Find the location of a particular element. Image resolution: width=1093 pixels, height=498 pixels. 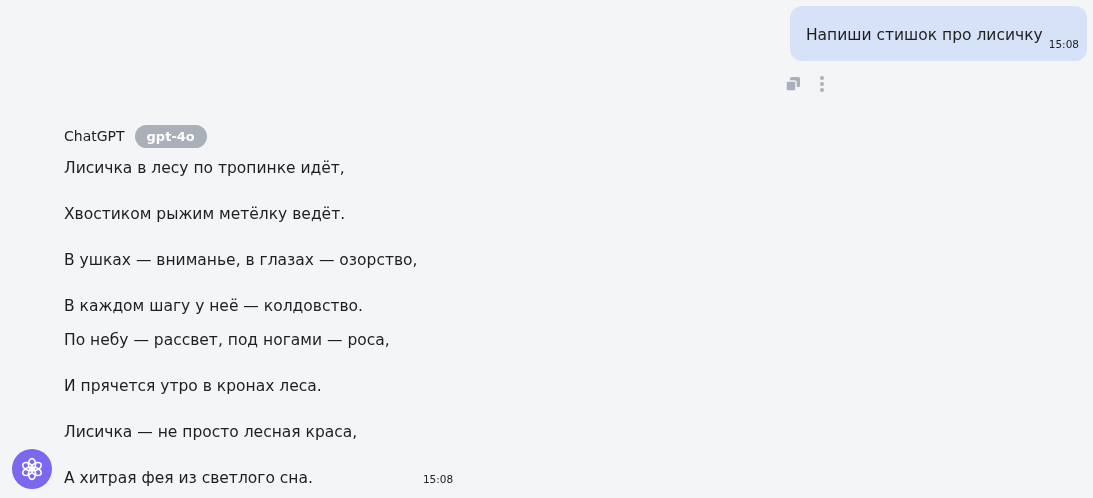

poem-line: Лисичка в лесу по тропинке идёт, is located at coordinates (205, 168).